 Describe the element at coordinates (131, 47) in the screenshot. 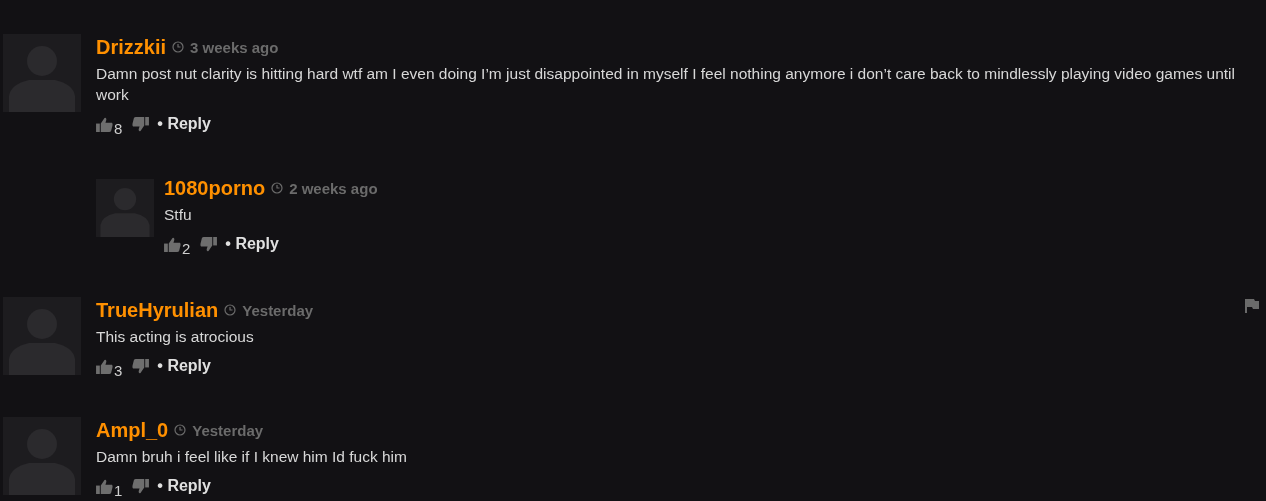

I see `username: Drizzkii` at that location.